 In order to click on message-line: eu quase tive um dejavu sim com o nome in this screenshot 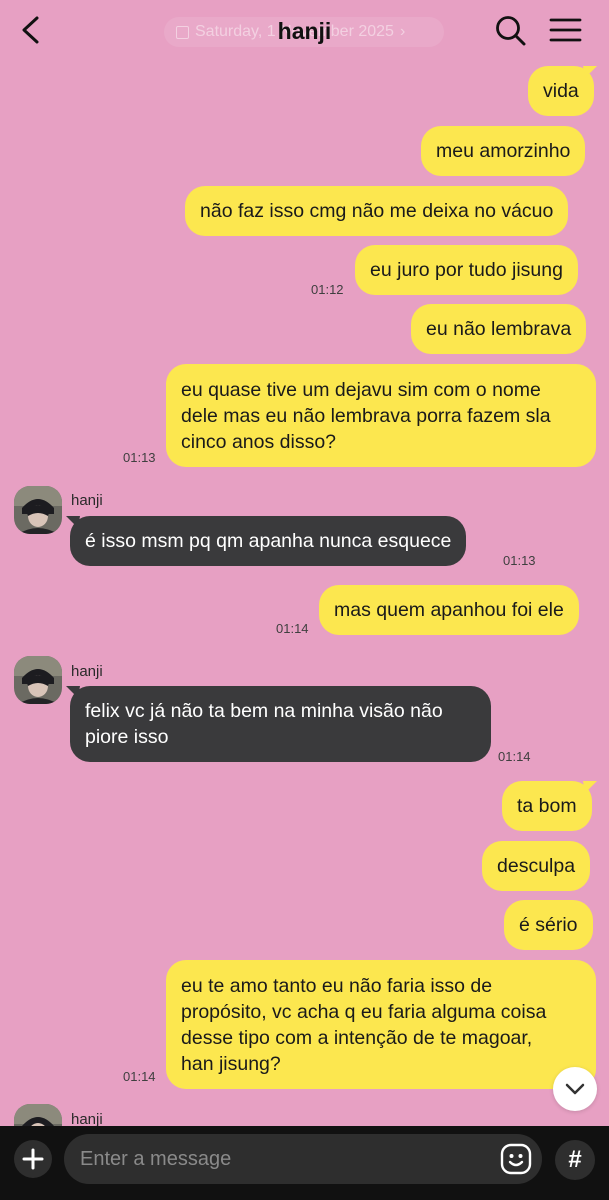, I will do `click(361, 390)`.